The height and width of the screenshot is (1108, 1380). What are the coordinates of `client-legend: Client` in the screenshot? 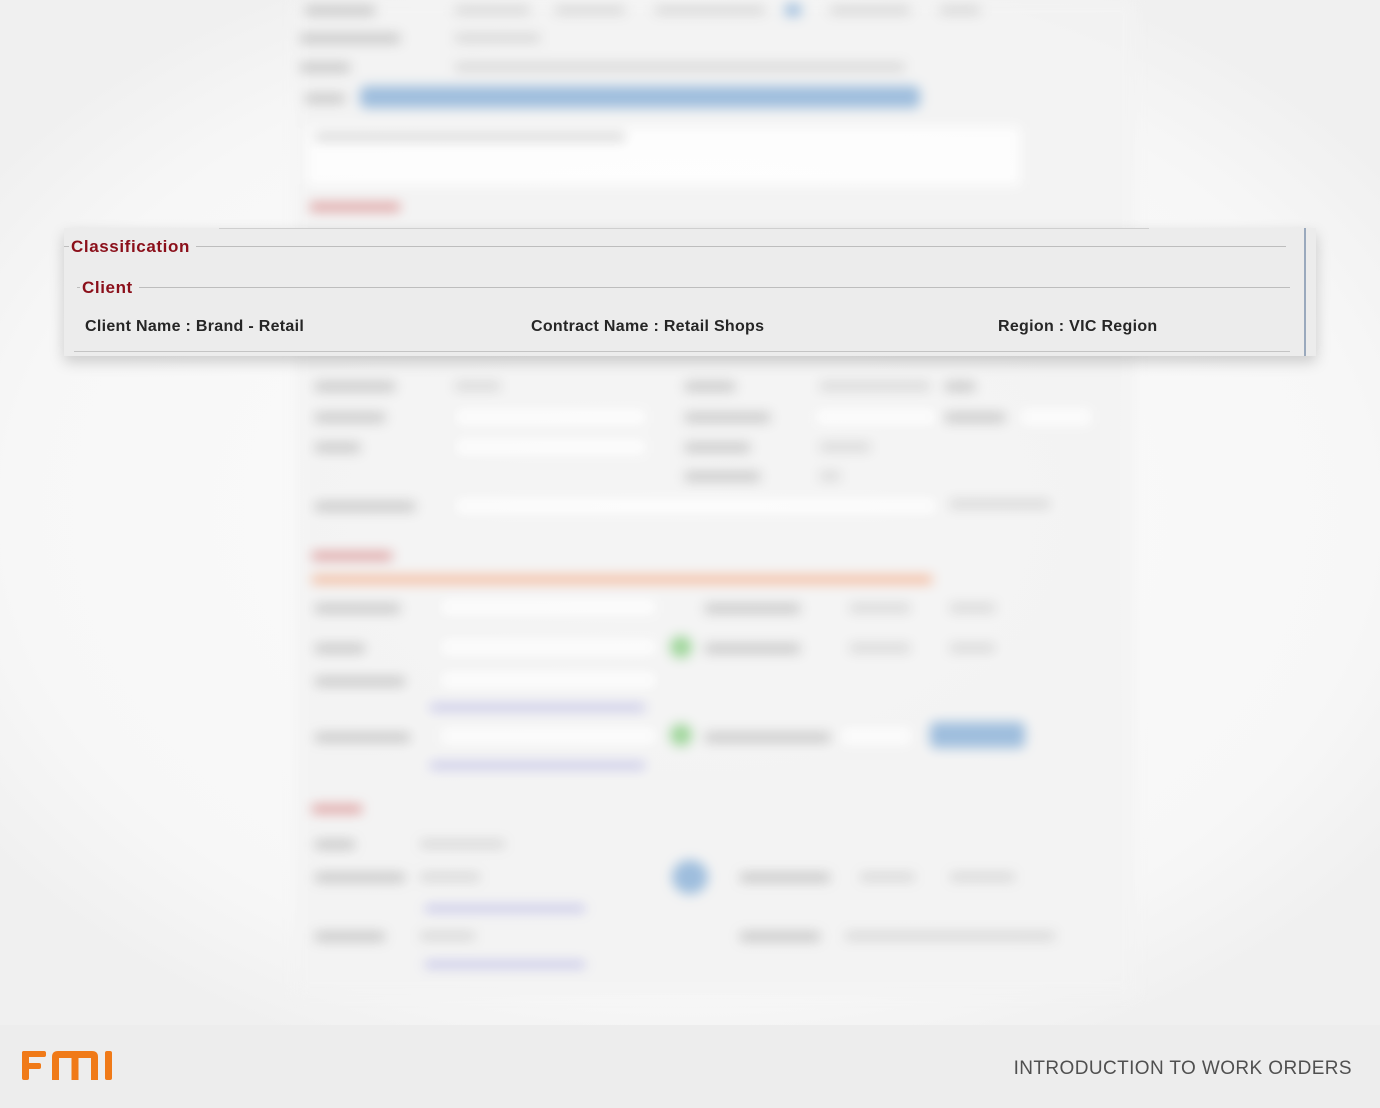 It's located at (109, 288).